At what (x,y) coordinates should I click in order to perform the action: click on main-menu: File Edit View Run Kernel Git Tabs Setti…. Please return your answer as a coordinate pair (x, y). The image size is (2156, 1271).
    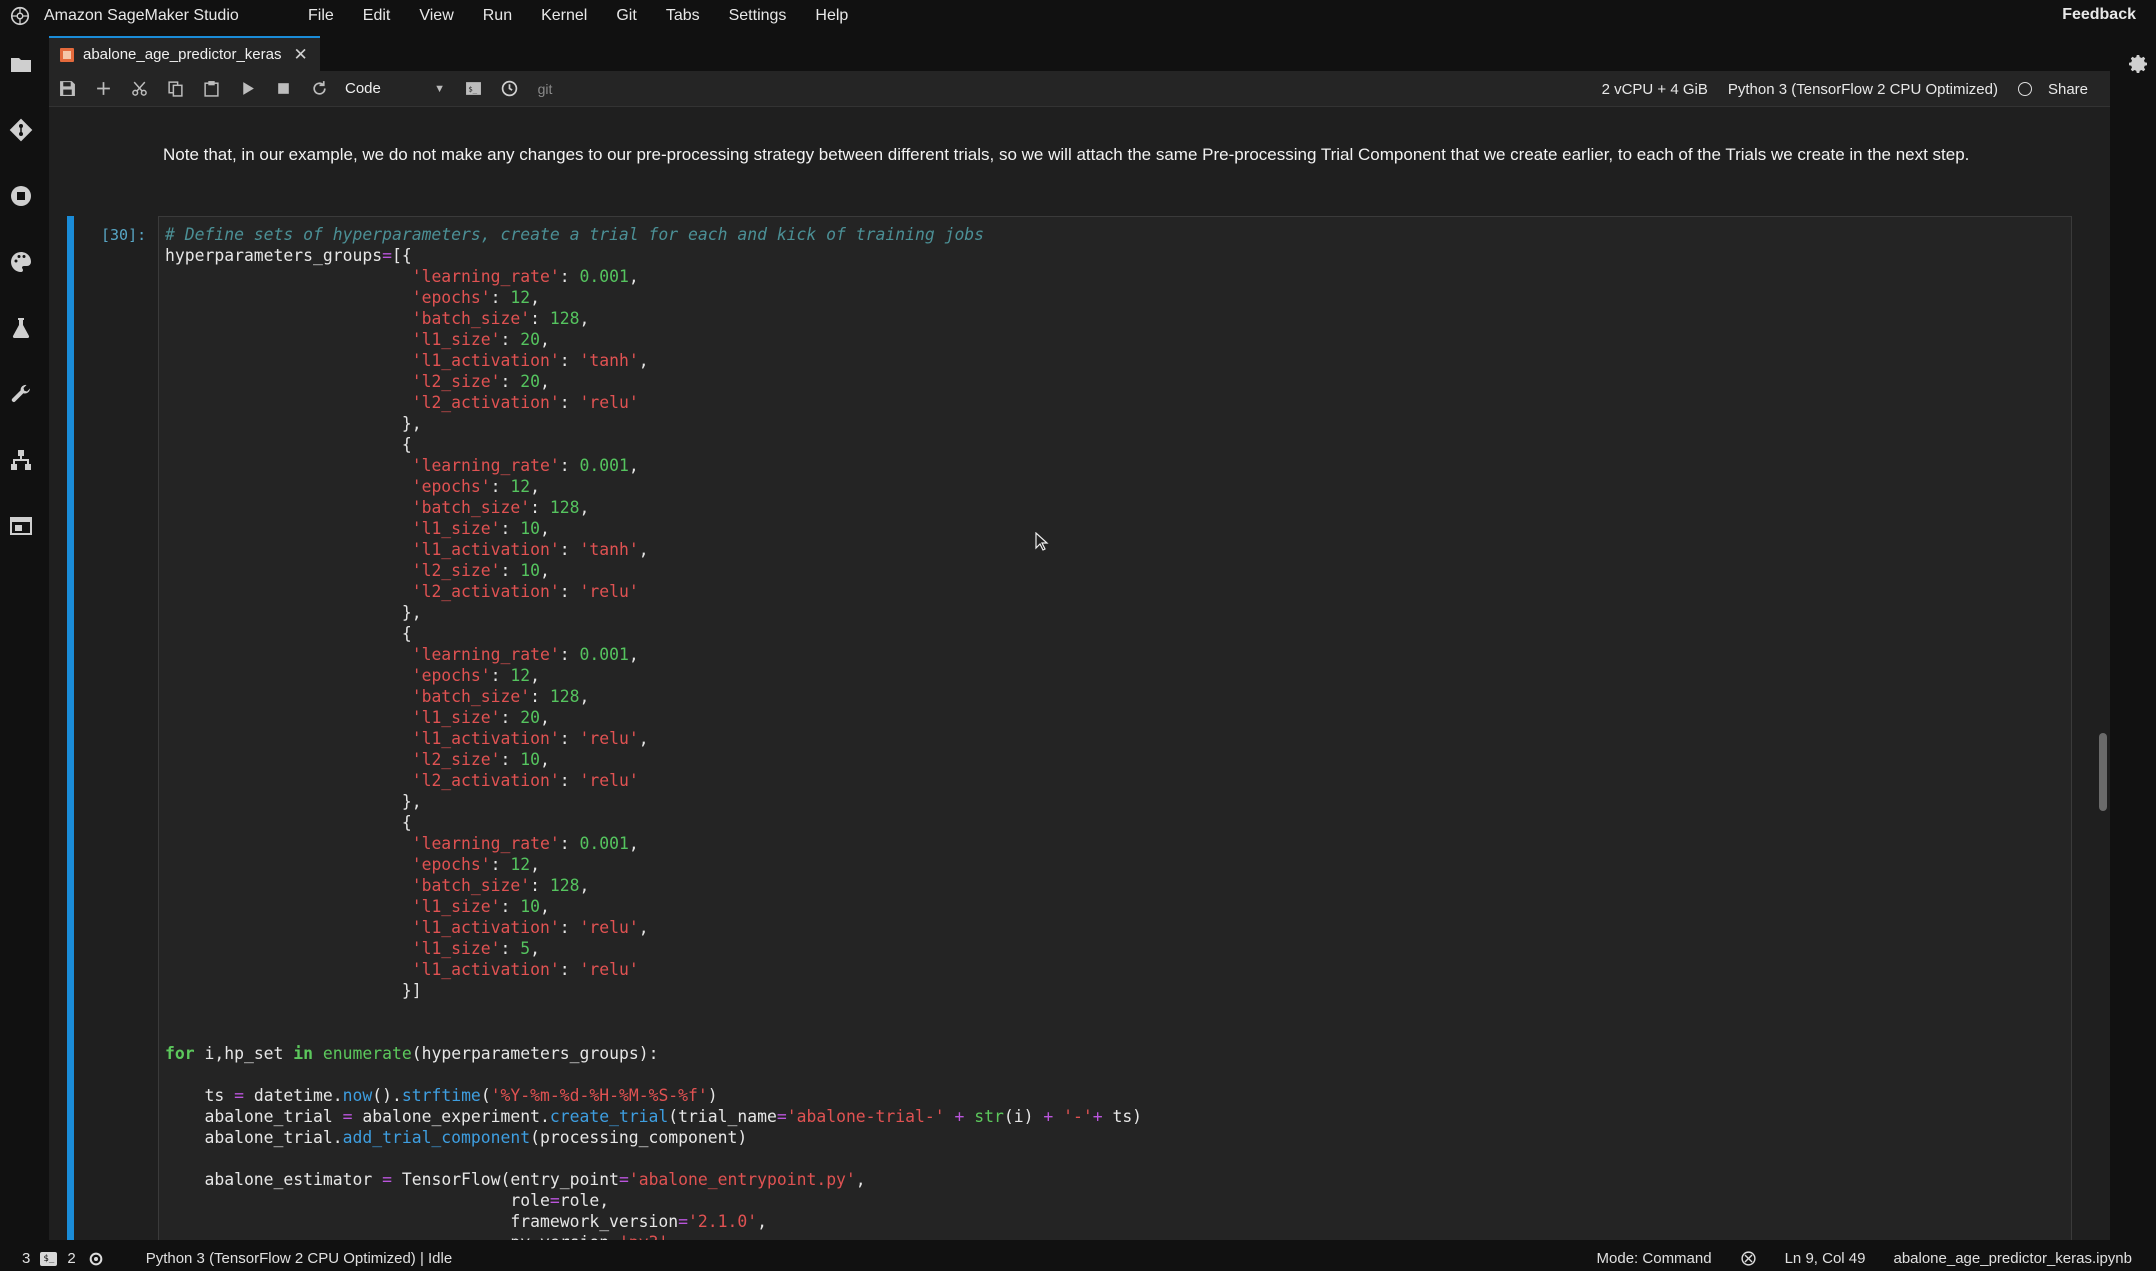
    Looking at the image, I should click on (592, 16).